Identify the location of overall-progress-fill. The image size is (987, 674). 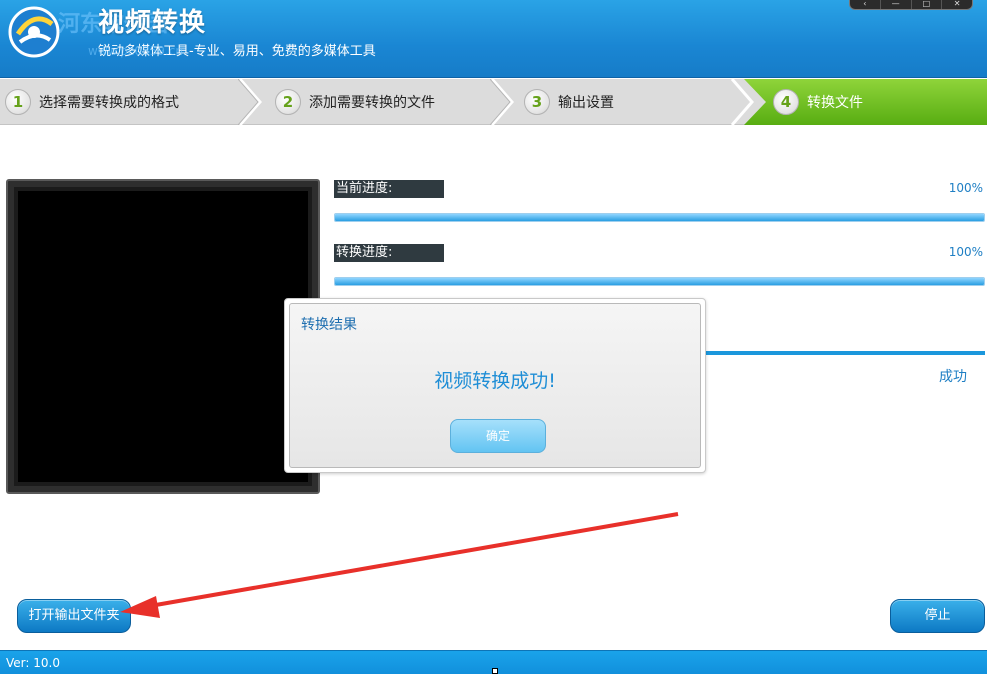
(659, 281).